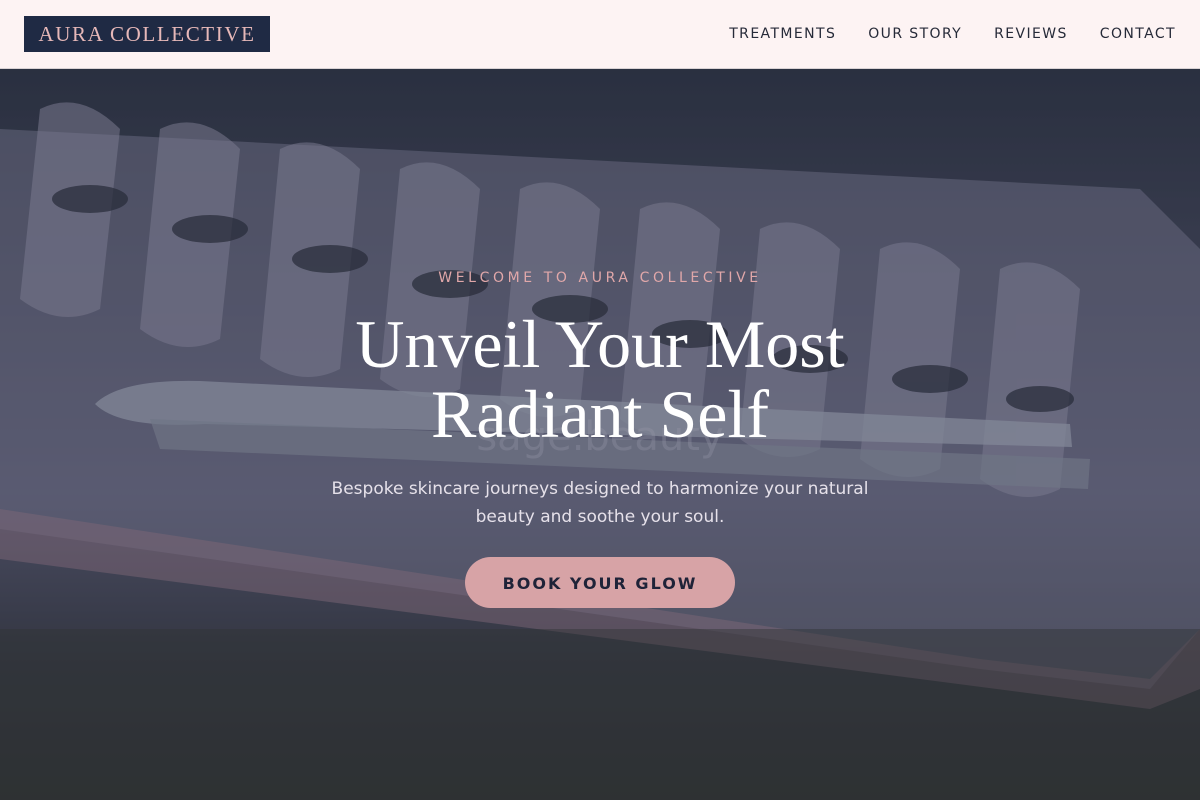 This screenshot has width=1200, height=800. What do you see at coordinates (915, 34) in the screenshot?
I see `nav-link-our-story: OUR STORY` at bounding box center [915, 34].